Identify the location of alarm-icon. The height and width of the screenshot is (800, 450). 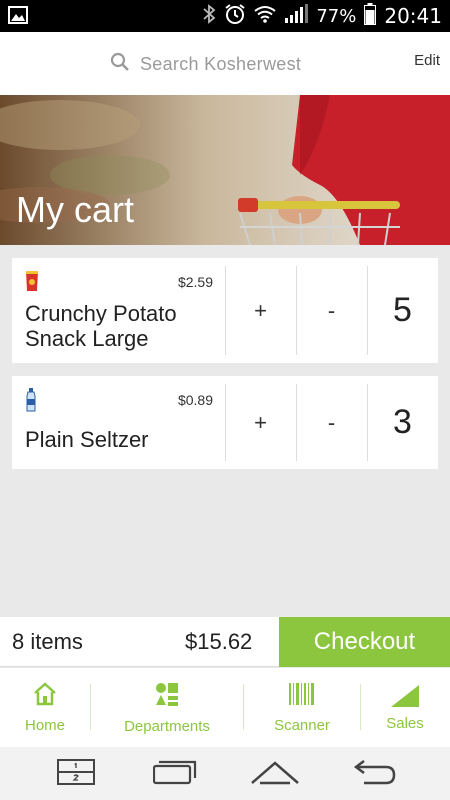
(235, 16).